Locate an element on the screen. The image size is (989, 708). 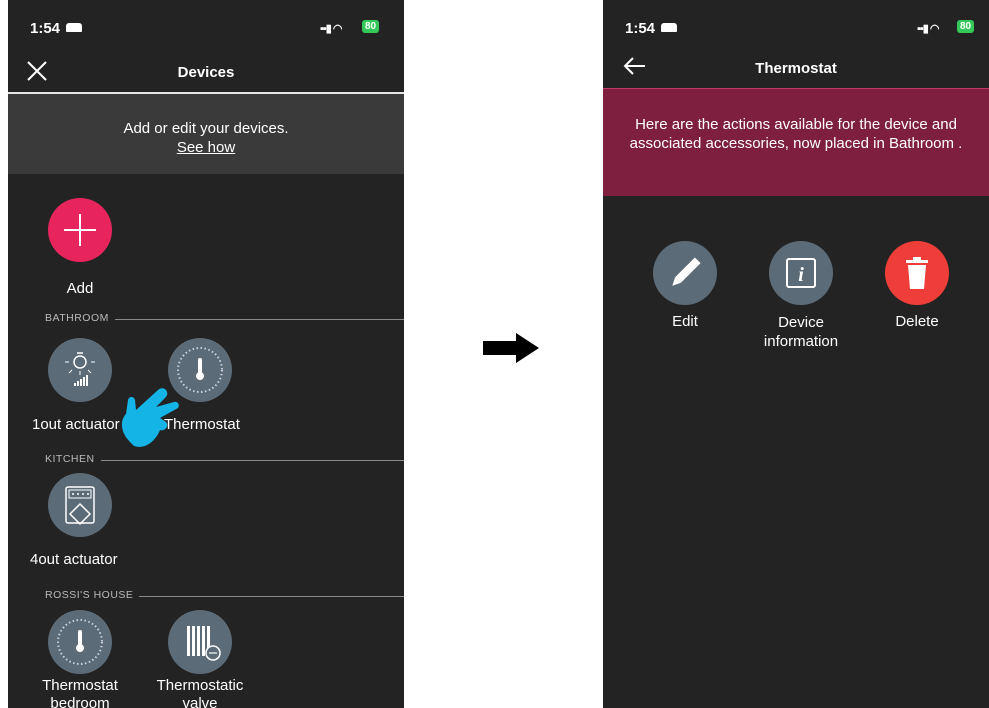
device-information-button: i is located at coordinates (801, 273).